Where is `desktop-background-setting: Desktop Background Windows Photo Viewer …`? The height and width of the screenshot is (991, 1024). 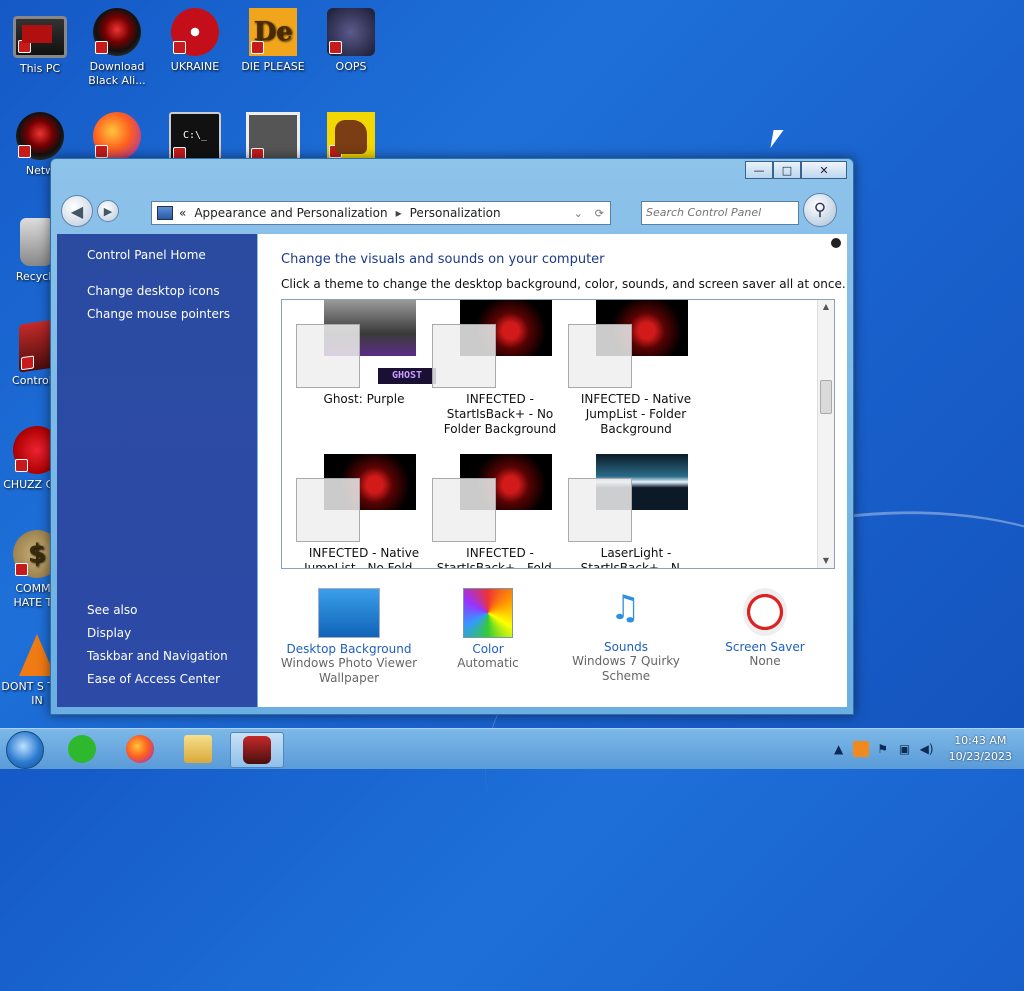 desktop-background-setting: Desktop Background Windows Photo Viewer … is located at coordinates (349, 637).